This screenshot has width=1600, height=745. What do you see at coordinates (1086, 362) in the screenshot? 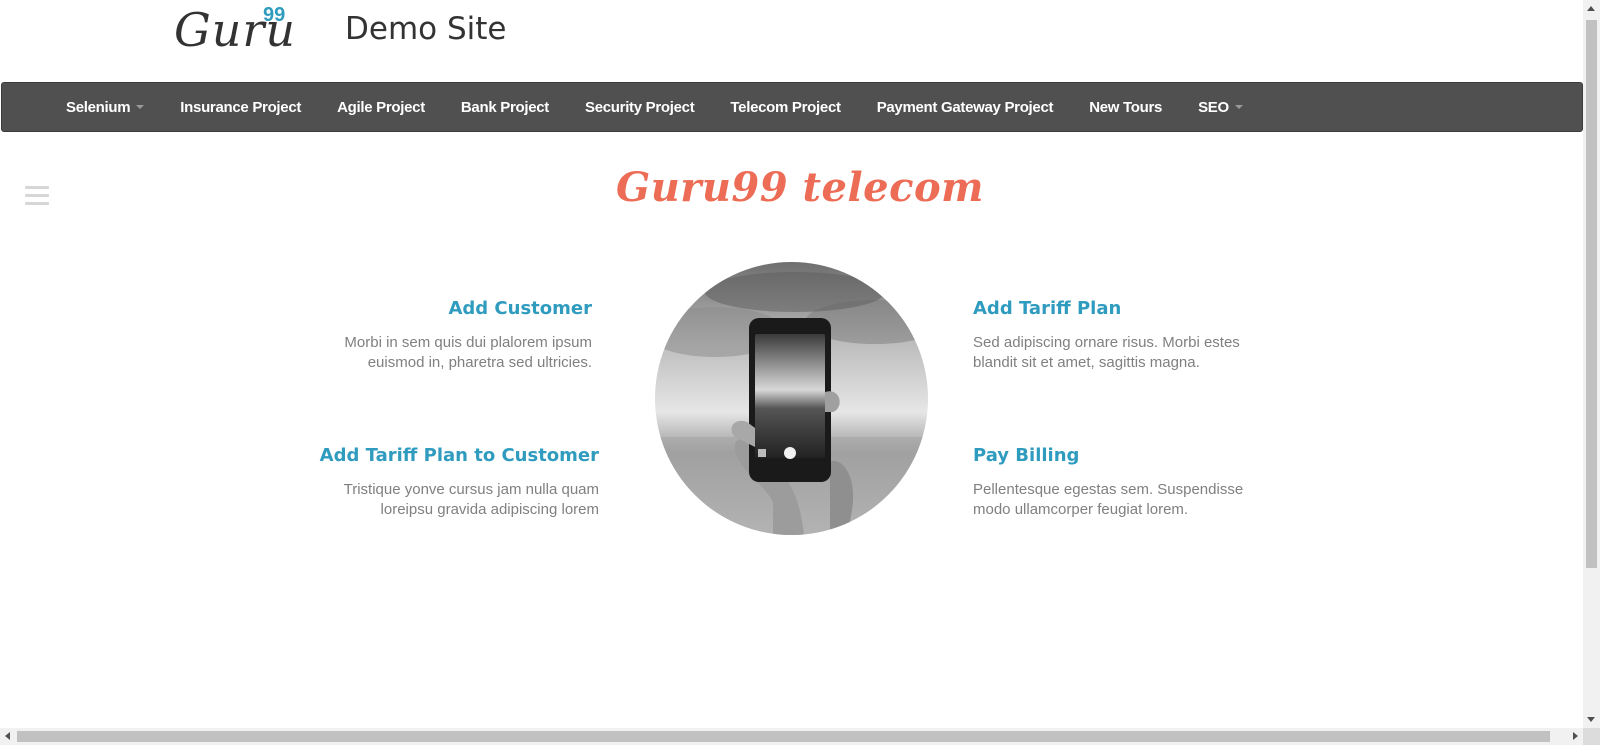
I see `feature-description-line: blandit sit et amet, sagittis magna.` at bounding box center [1086, 362].